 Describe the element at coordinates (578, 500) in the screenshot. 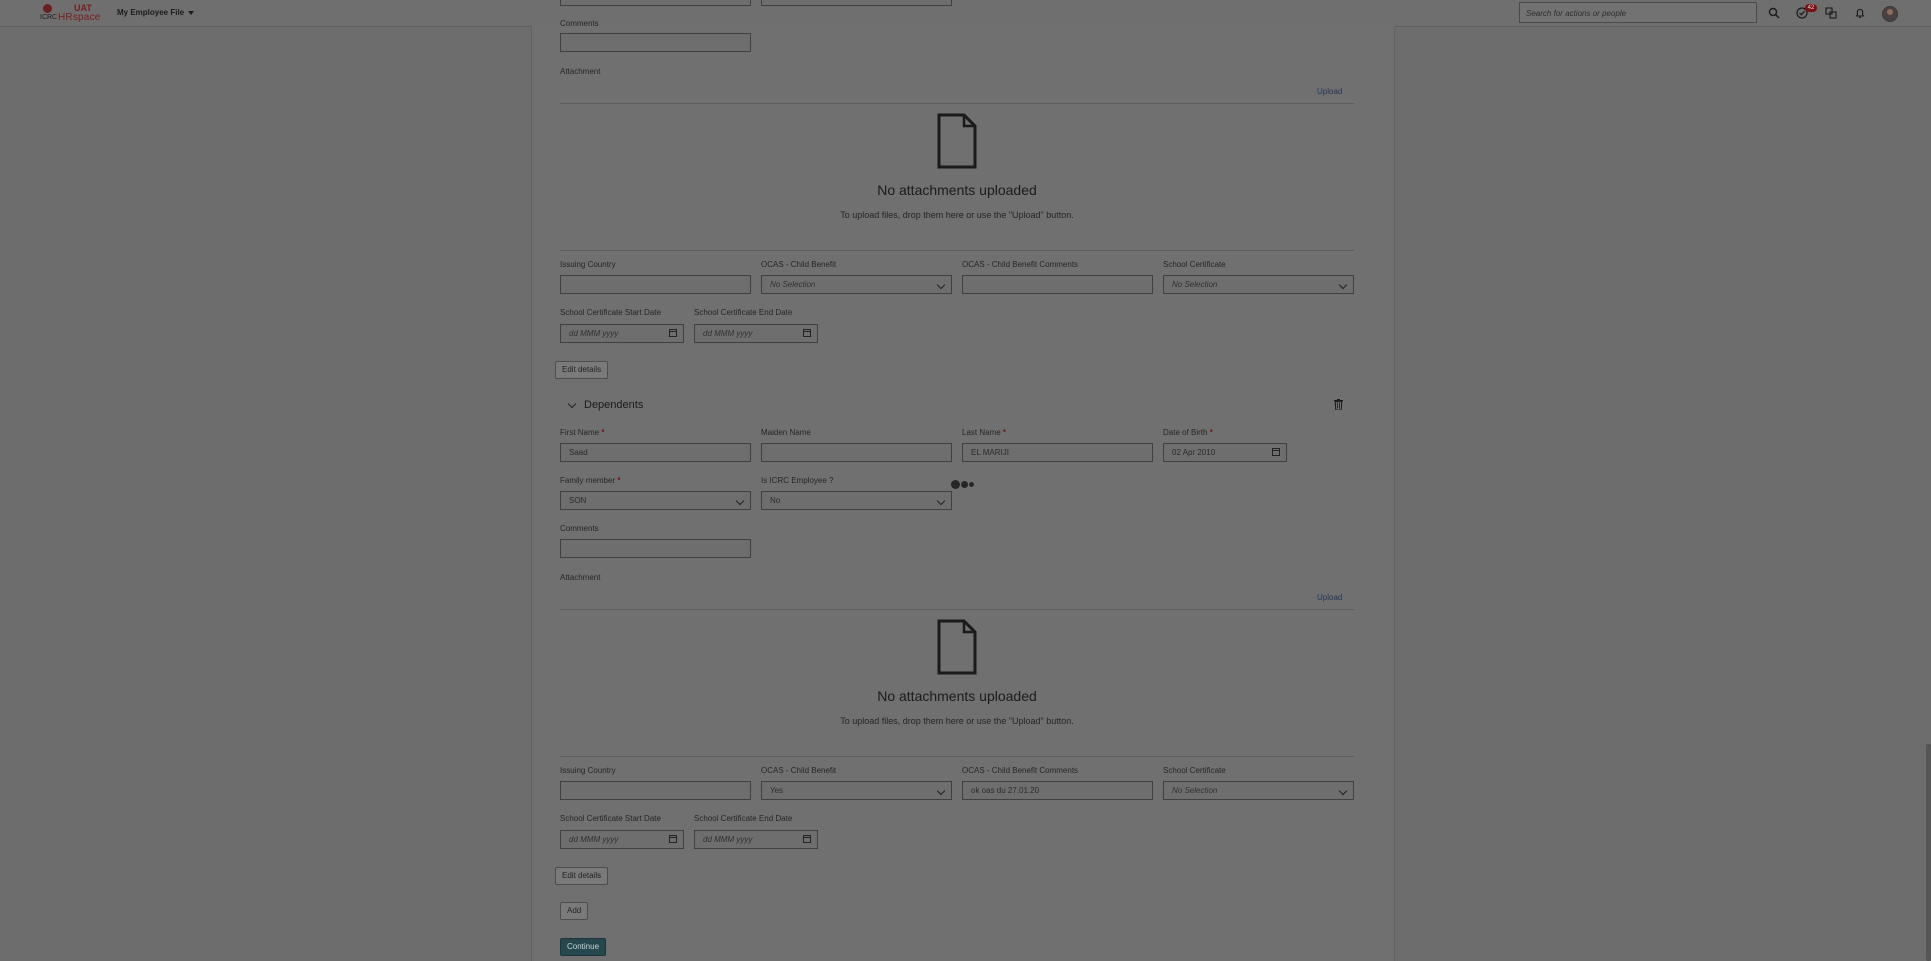

I see `family-member-value: SON` at that location.